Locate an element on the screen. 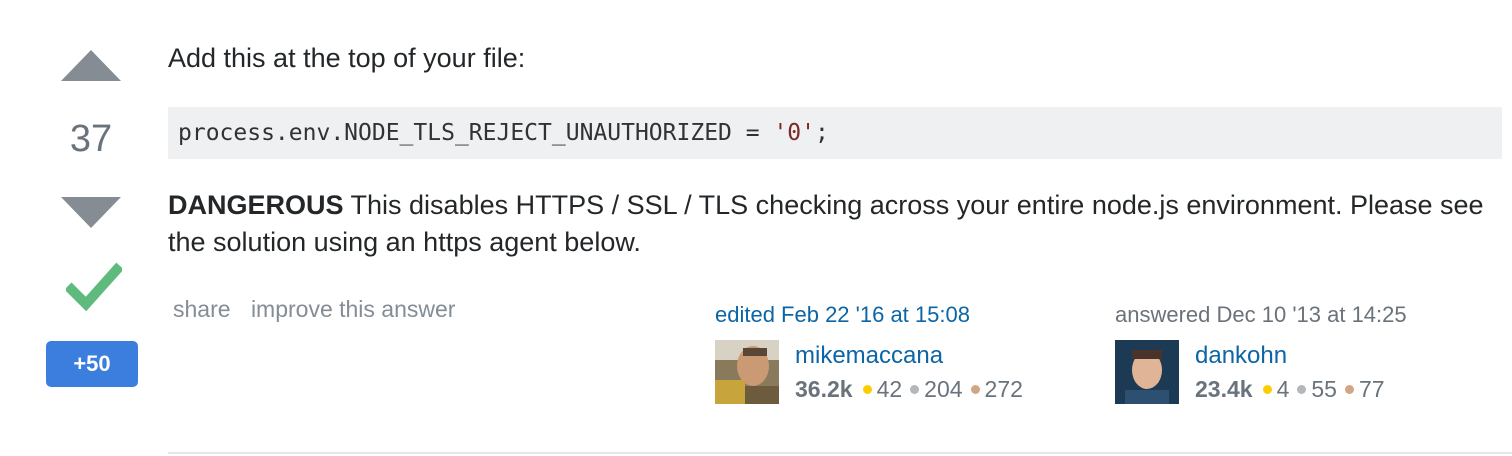  code-semicolon: ; is located at coordinates (821, 133).